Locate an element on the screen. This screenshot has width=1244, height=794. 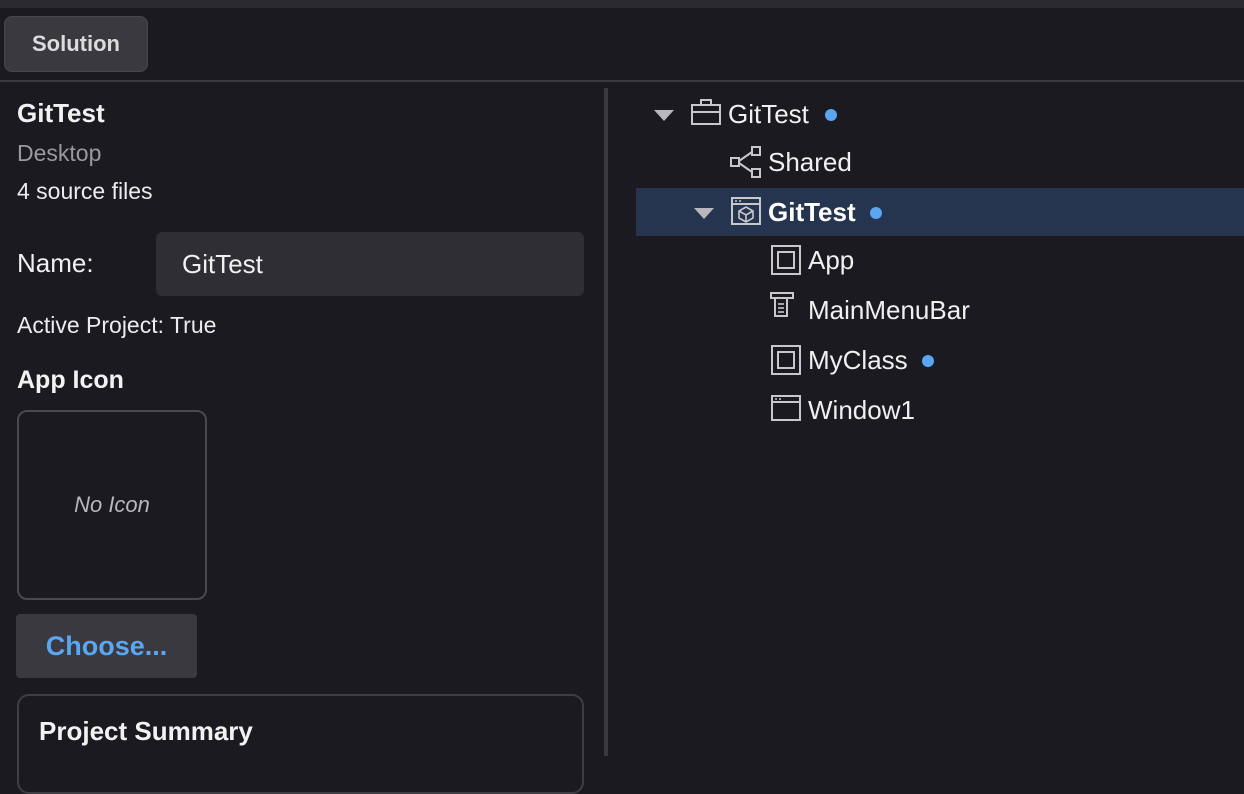
toolbar: Solution is located at coordinates (622, 45).